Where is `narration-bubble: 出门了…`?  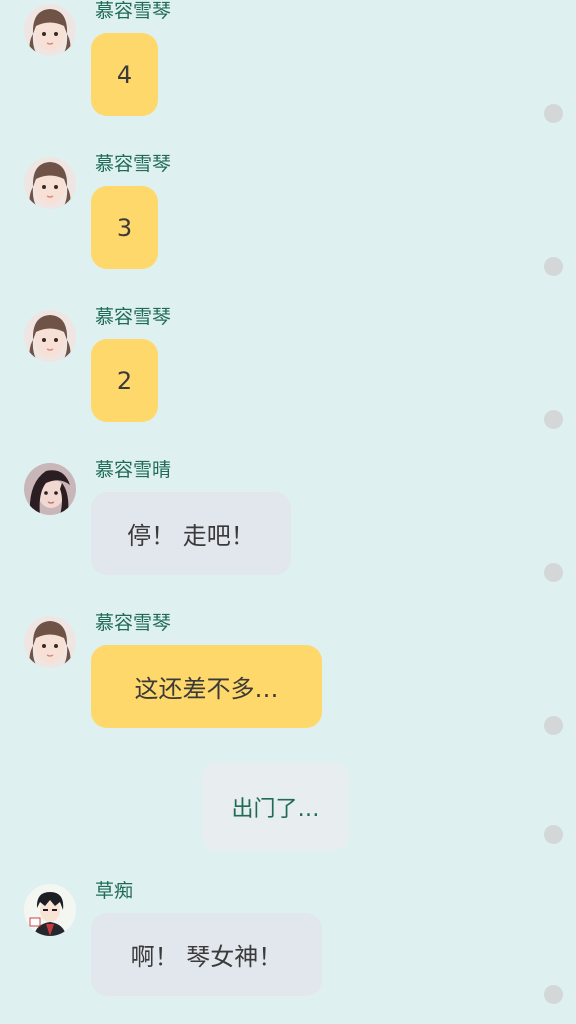 narration-bubble: 出门了… is located at coordinates (275, 807).